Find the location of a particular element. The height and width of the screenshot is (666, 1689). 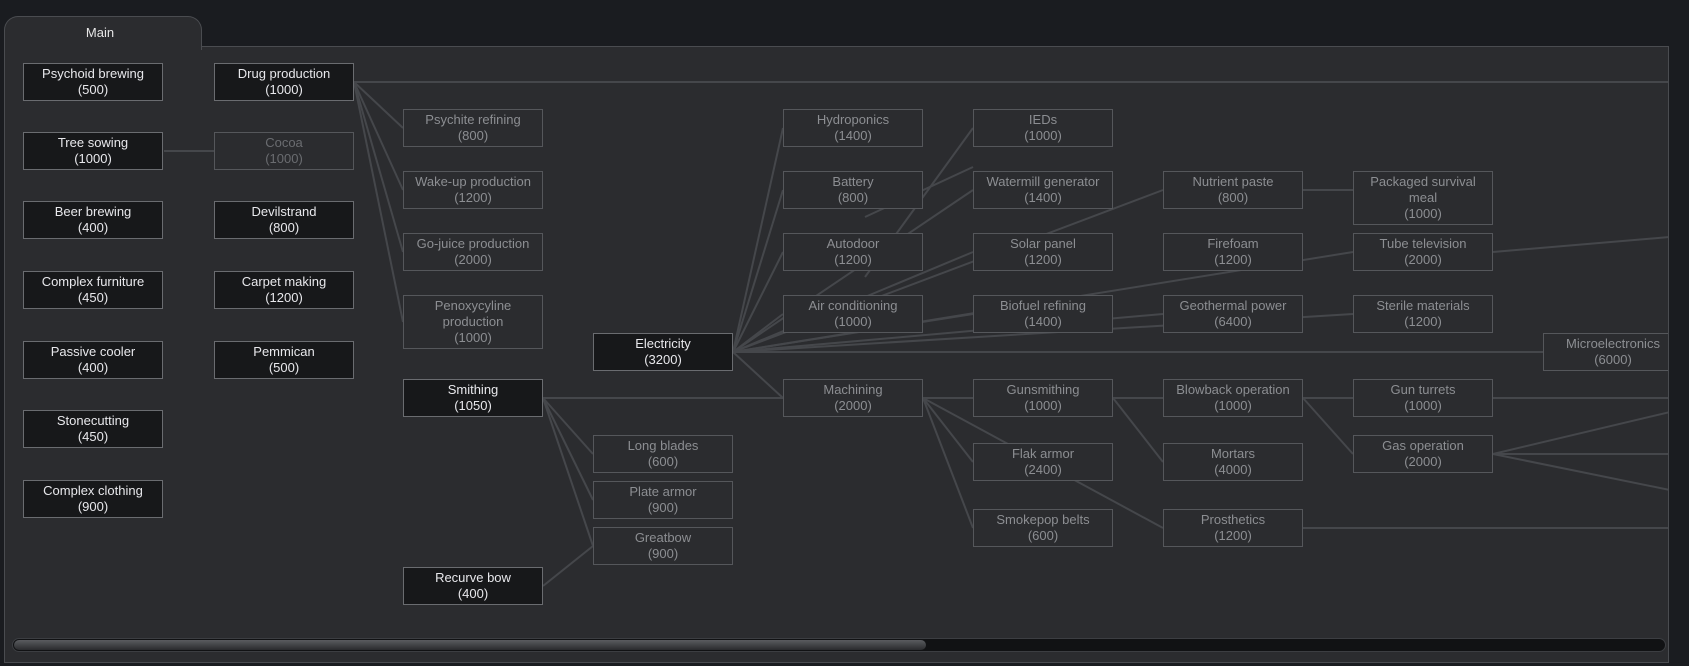

research-node-sterile-materials: Sterile materials (1200) is located at coordinates (1423, 314).